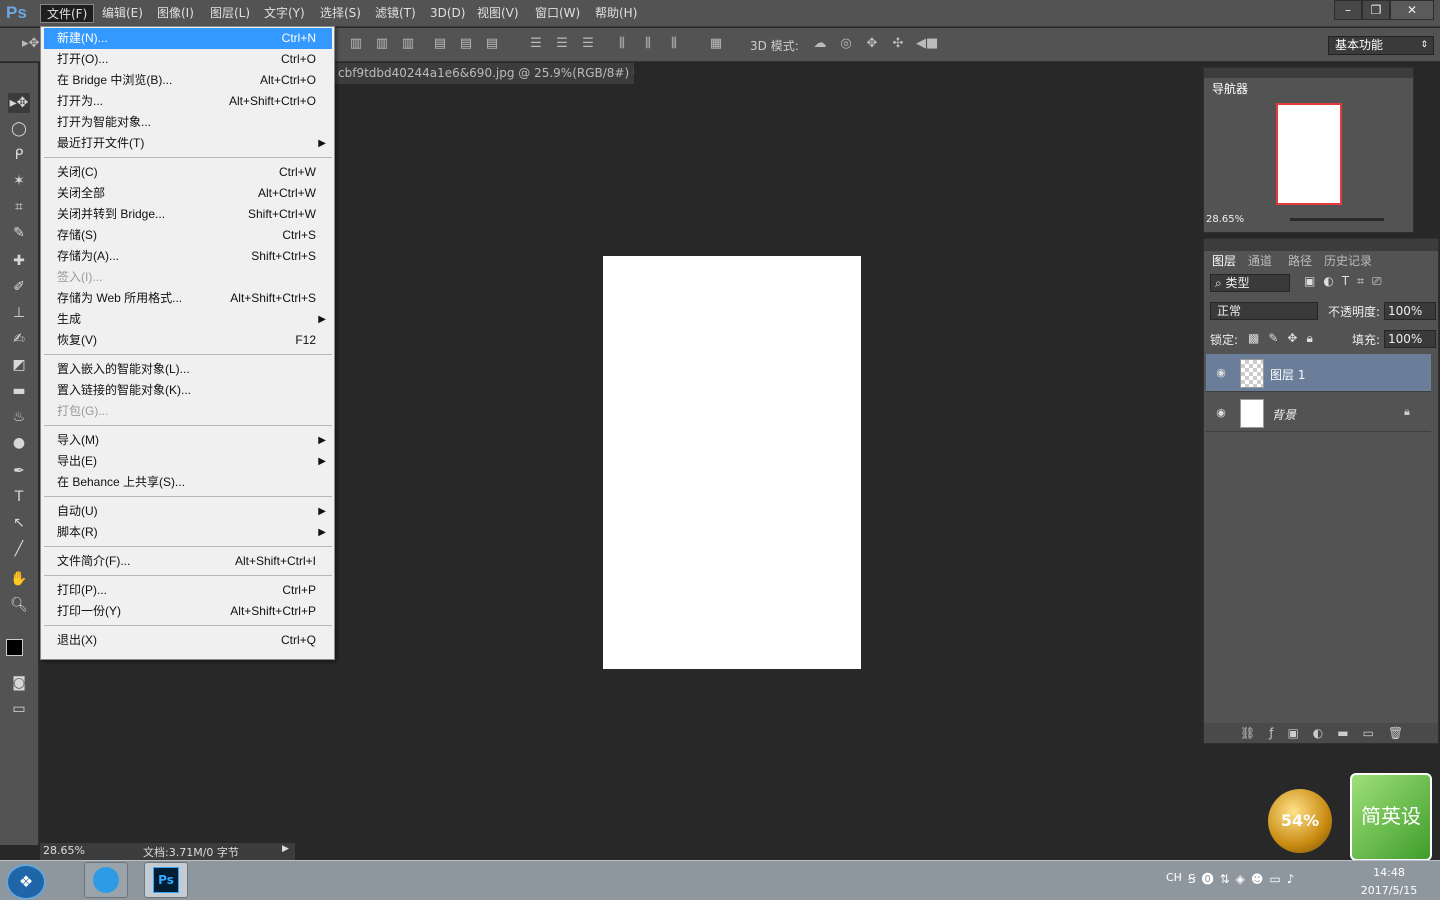 Image resolution: width=1440 pixels, height=900 pixels. What do you see at coordinates (447, 13) in the screenshot?
I see `menu-7: 3D(D)` at bounding box center [447, 13].